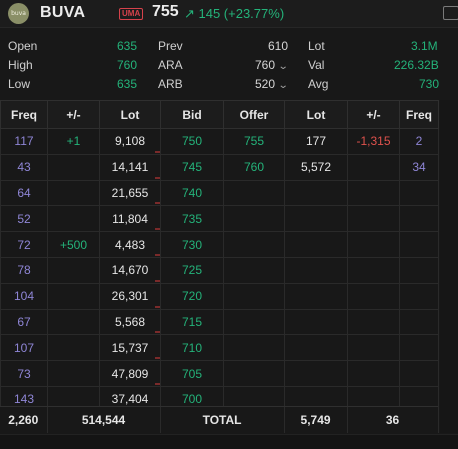 Image resolution: width=458 pixels, height=449 pixels. Describe the element at coordinates (24, 114) in the screenshot. I see `col-bid-freq: Freq` at that location.